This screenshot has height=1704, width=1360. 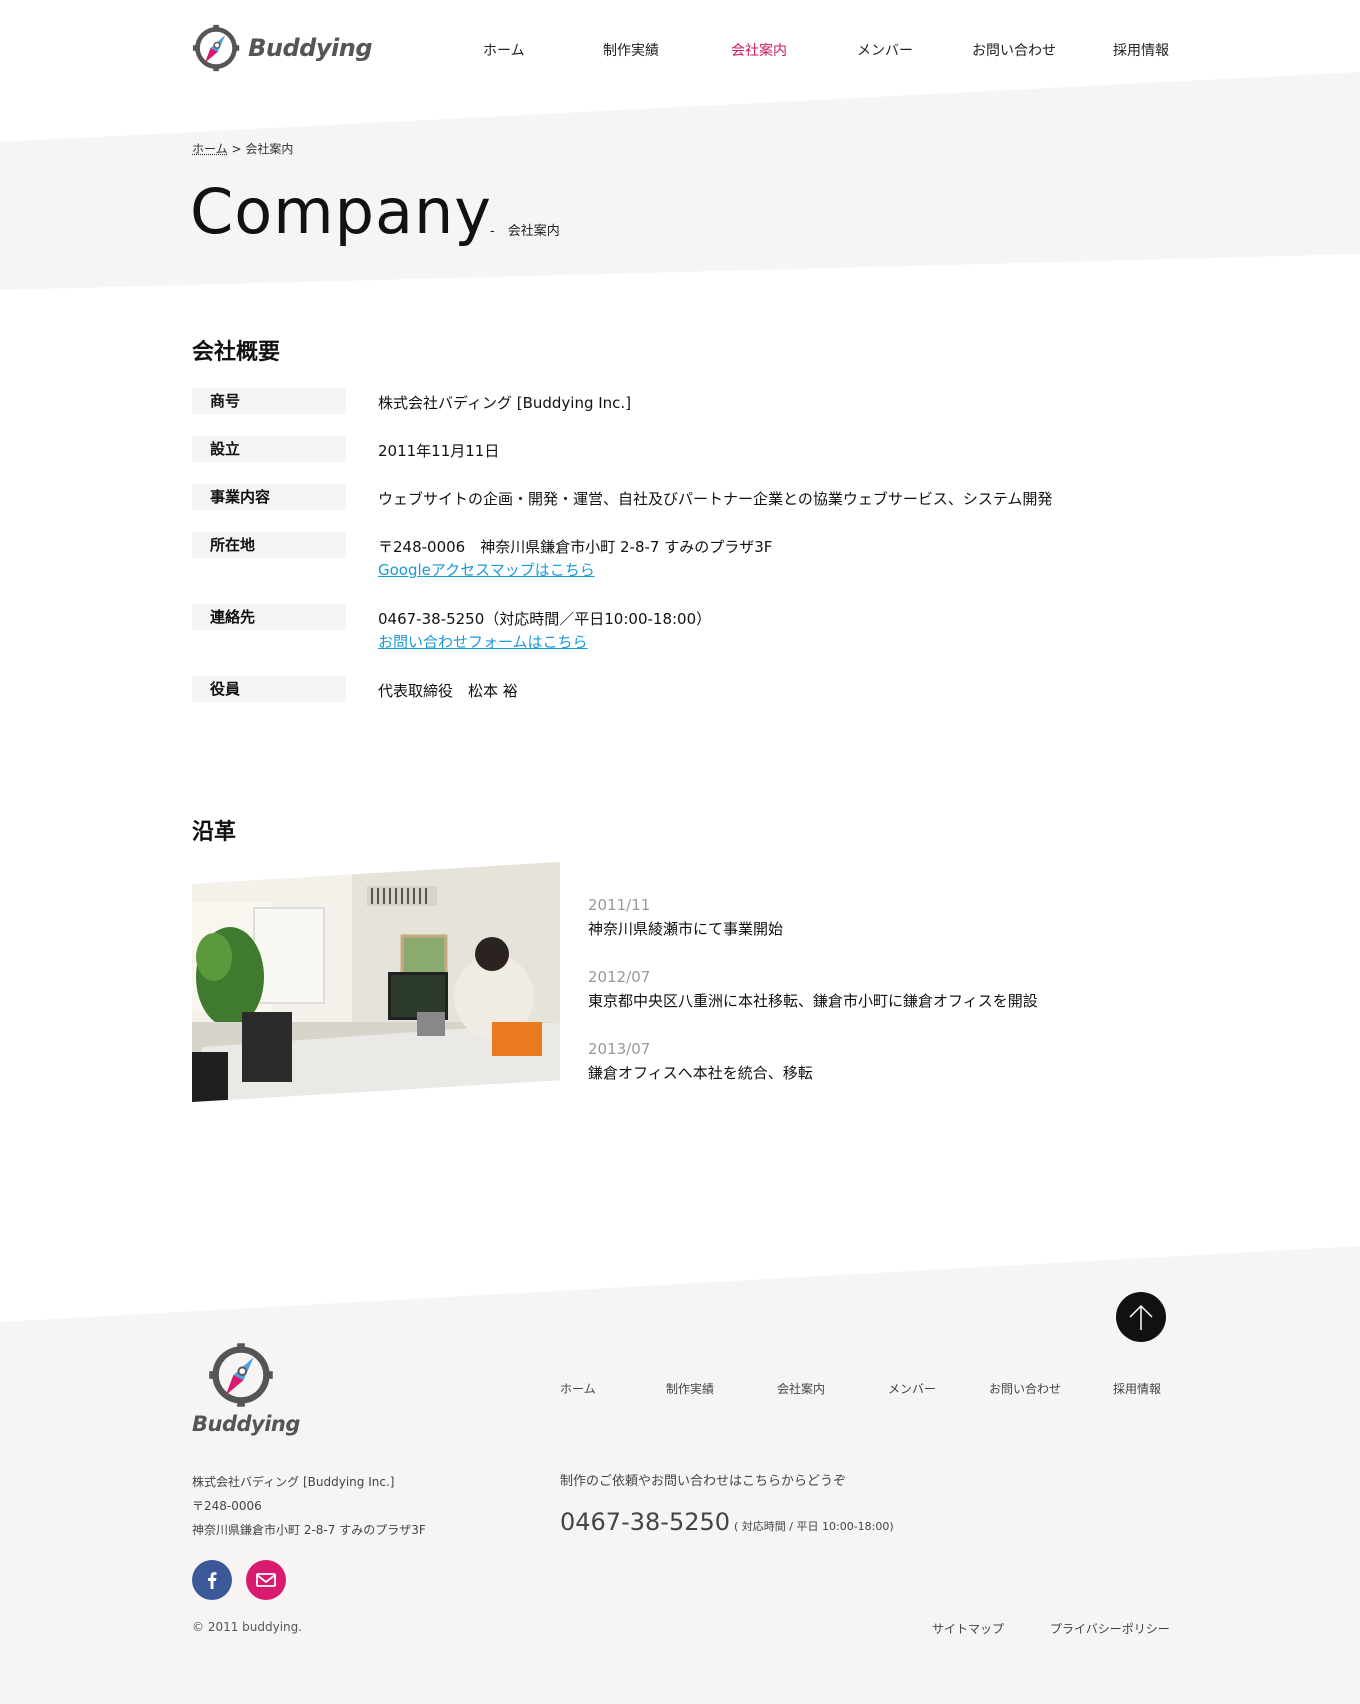 What do you see at coordinates (813, 990) in the screenshot?
I see `history-item: 2012/07 東京都中央区八重洲に本社移転、鎌倉市小町に鎌倉オフィスを開設` at bounding box center [813, 990].